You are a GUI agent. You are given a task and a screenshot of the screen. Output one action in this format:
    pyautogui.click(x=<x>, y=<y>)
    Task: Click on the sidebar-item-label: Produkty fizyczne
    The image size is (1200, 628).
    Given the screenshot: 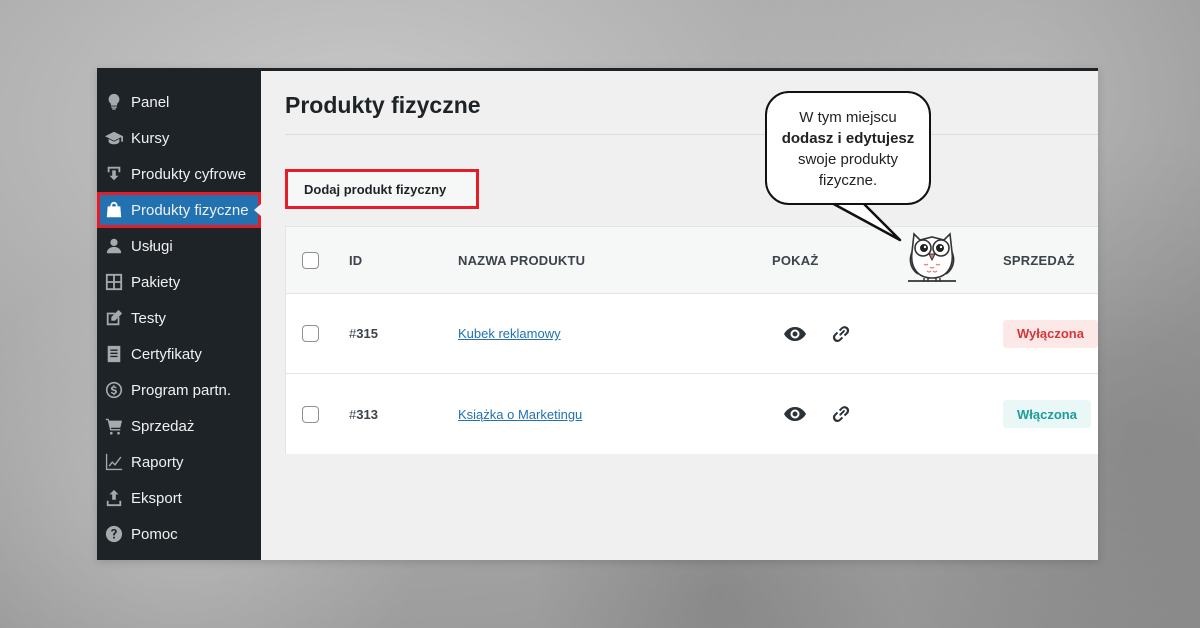 What is the action you would take?
    pyautogui.click(x=190, y=210)
    